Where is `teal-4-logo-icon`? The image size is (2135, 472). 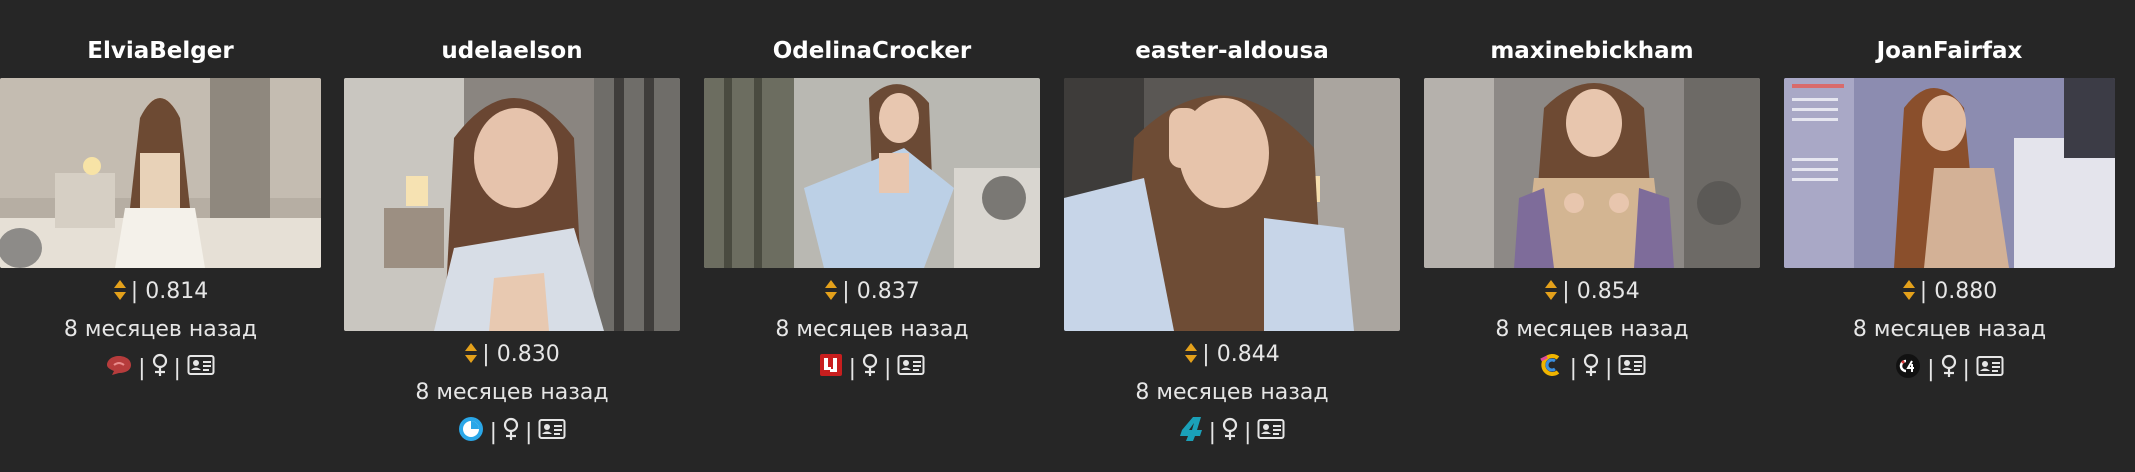
teal-4-logo-icon is located at coordinates (1191, 432).